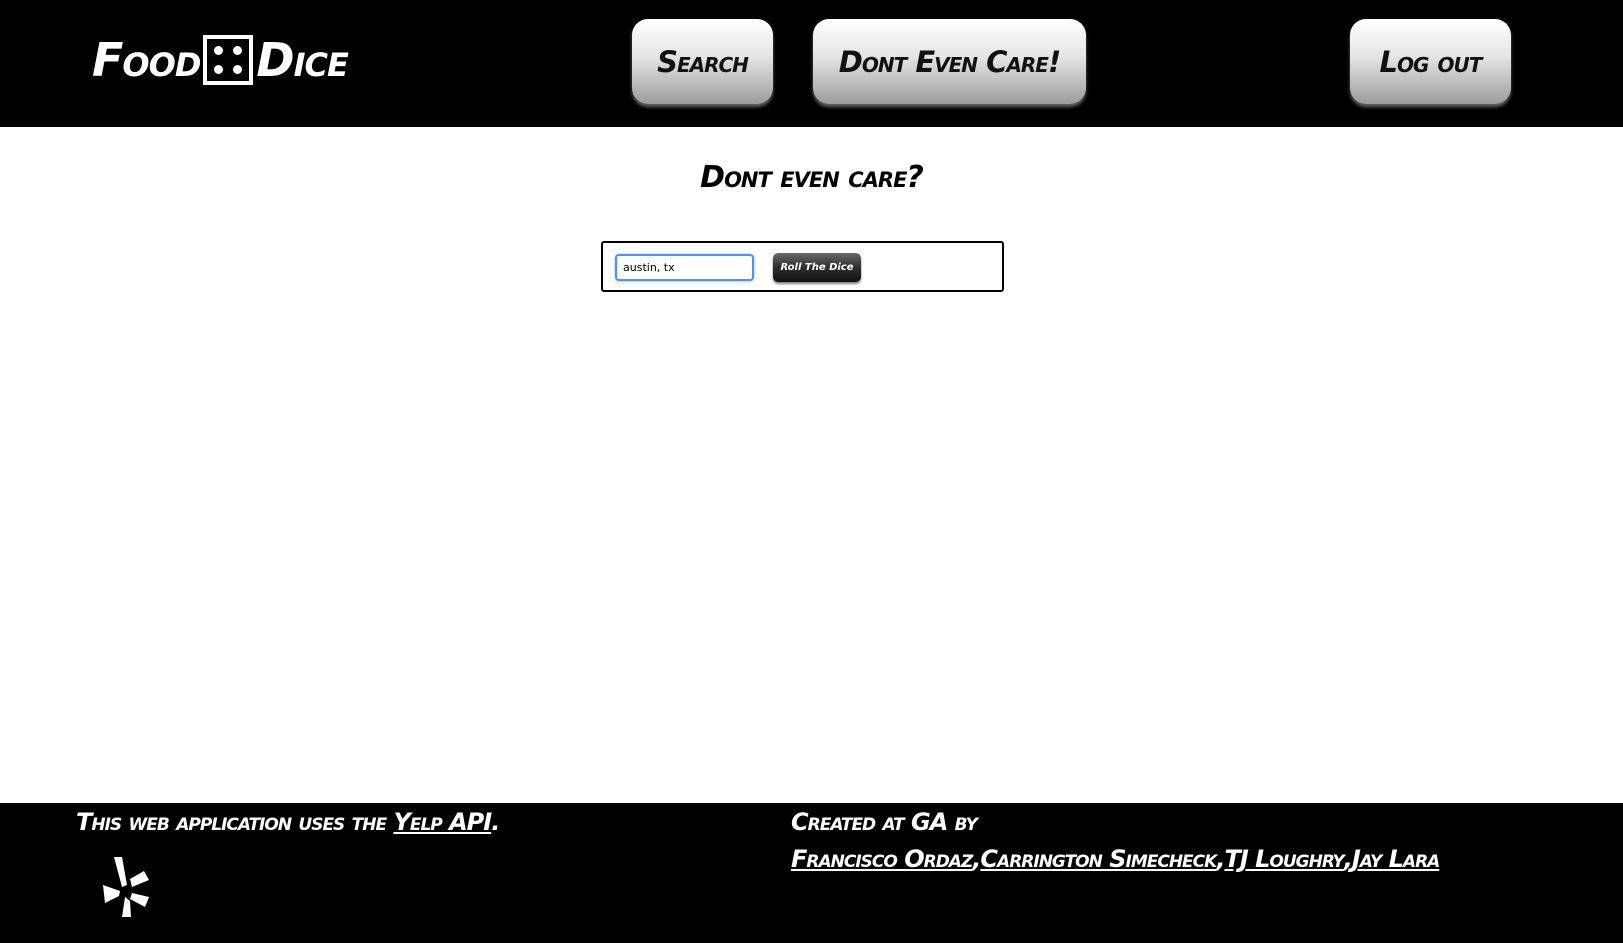  What do you see at coordinates (146, 60) in the screenshot?
I see `logo-text-food: Food` at bounding box center [146, 60].